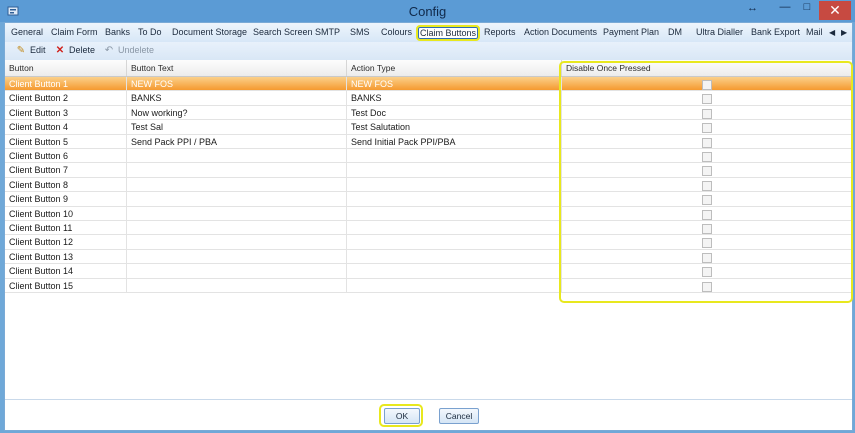 The height and width of the screenshot is (433, 855). What do you see at coordinates (752, 8) in the screenshot?
I see `resize-icon: ↔` at bounding box center [752, 8].